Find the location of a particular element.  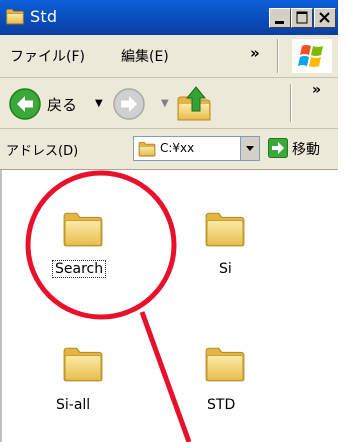

window-title: Std is located at coordinates (44, 16).